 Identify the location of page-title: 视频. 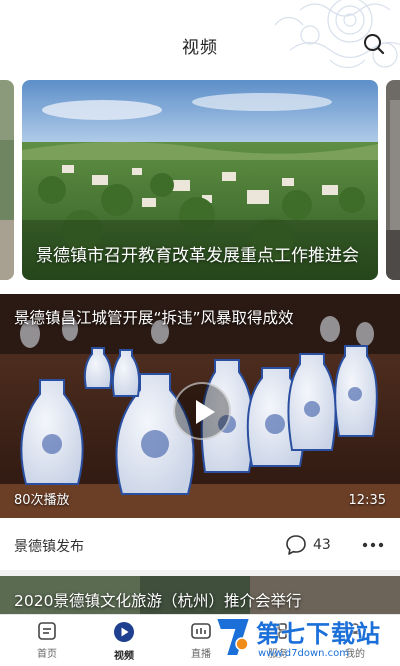
(200, 48).